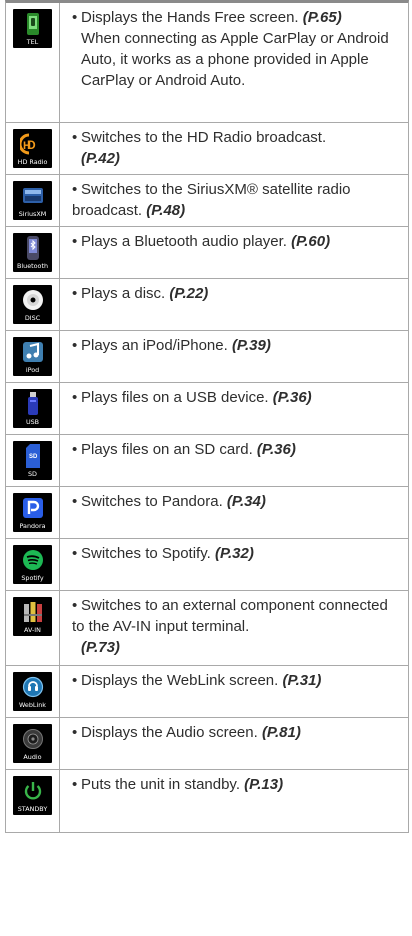  I want to click on page-reference: (P.32), so click(234, 553).